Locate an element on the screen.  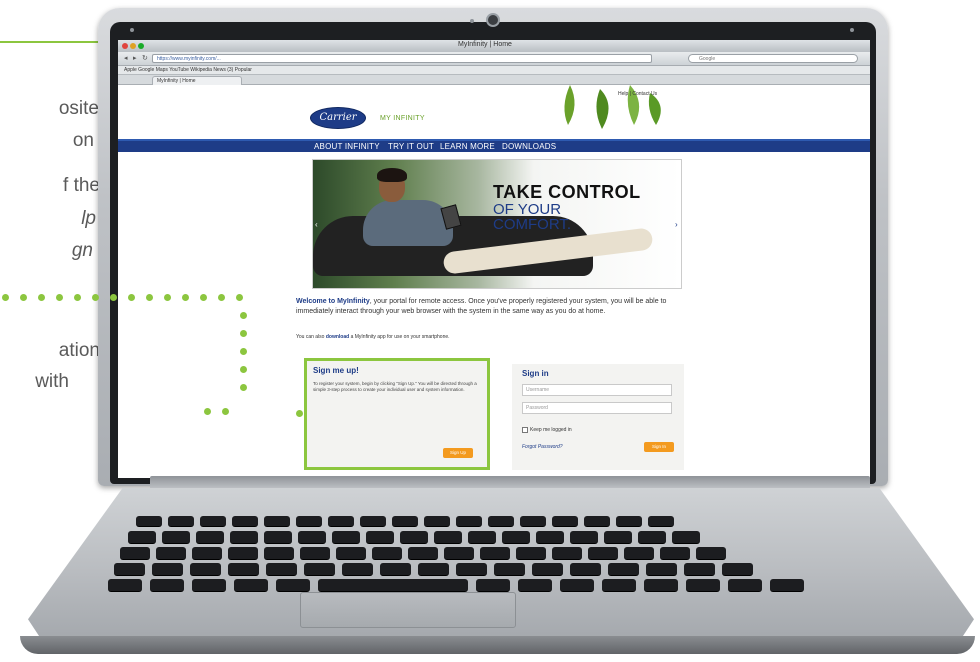
signup-button: Sign Up is located at coordinates (458, 453).